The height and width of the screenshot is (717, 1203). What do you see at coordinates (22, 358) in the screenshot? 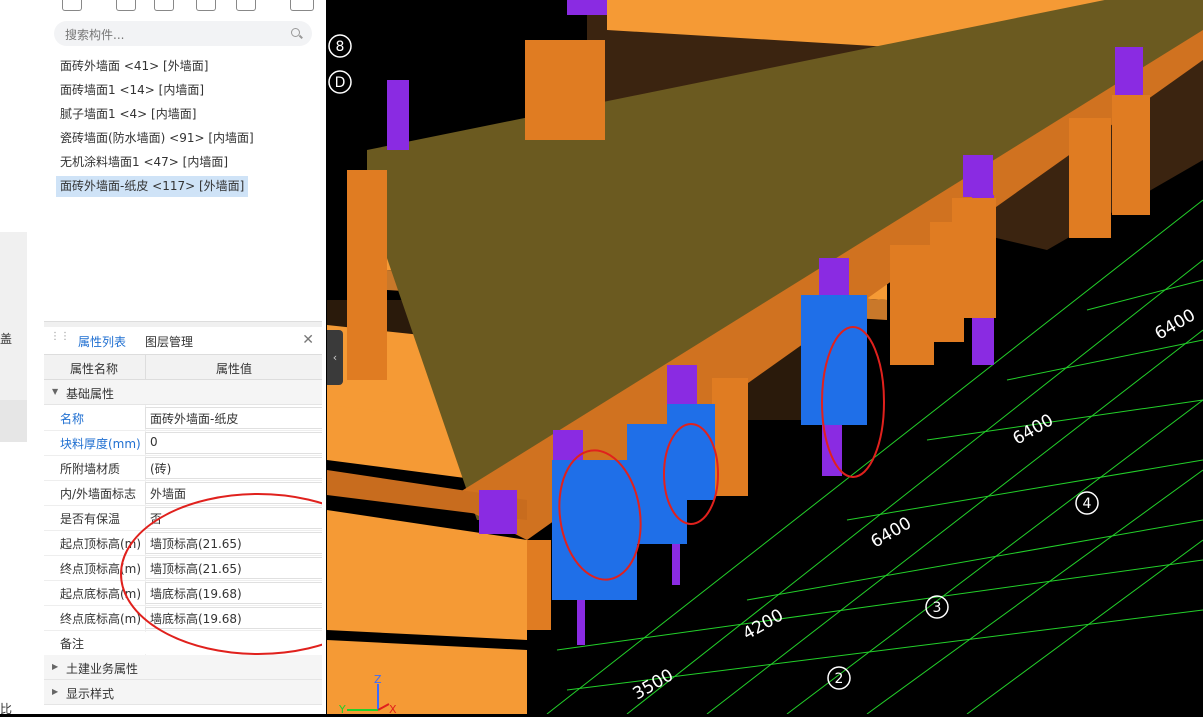
I see `left-sidebar-strip: 盖 比` at bounding box center [22, 358].